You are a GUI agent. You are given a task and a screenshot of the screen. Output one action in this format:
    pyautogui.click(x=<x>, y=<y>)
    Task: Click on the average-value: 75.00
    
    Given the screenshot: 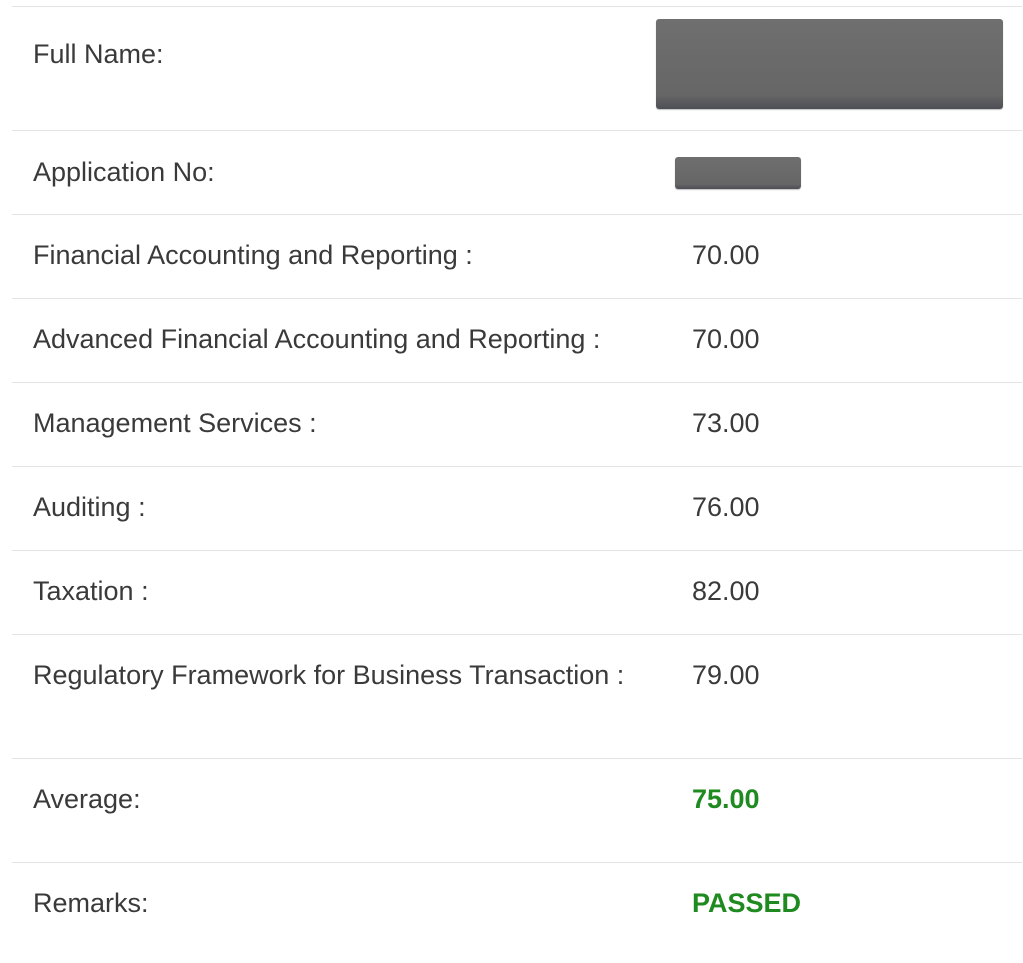 What is the action you would take?
    pyautogui.click(x=726, y=799)
    